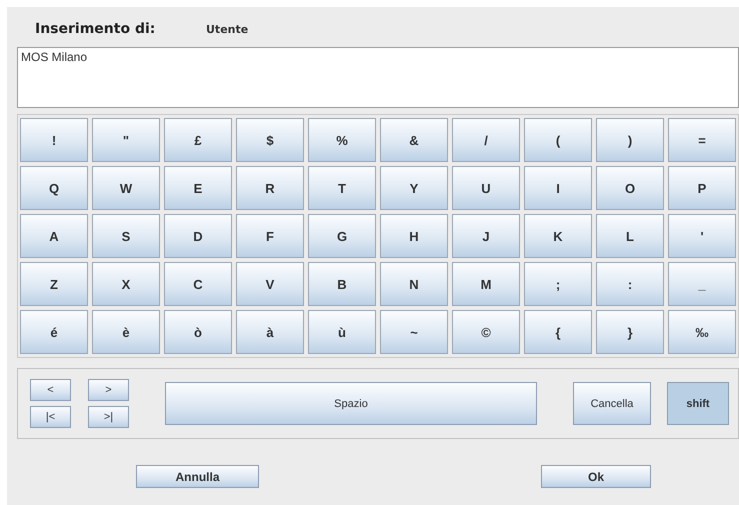 The width and height of the screenshot is (739, 505). What do you see at coordinates (612, 403) in the screenshot?
I see `delete-button: Cancella` at bounding box center [612, 403].